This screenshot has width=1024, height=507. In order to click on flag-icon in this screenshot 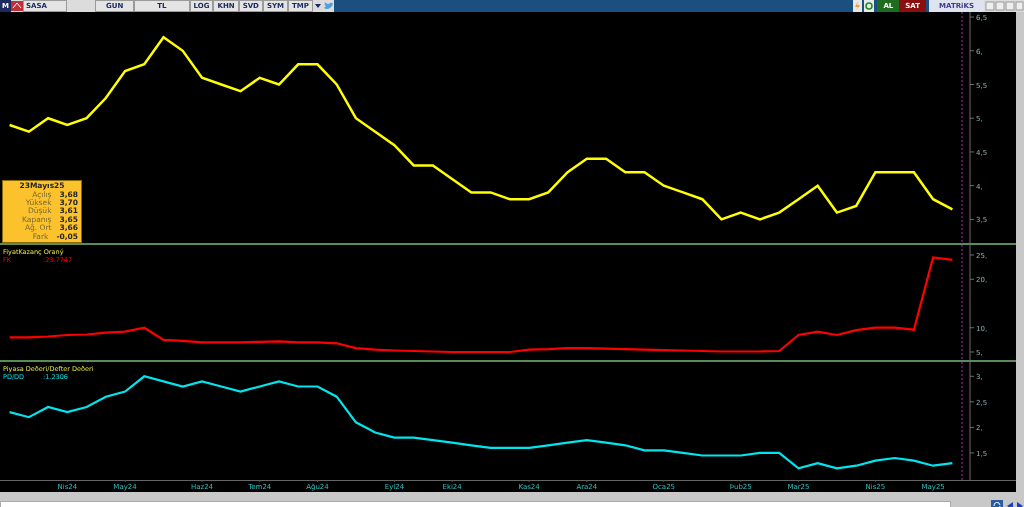, I will do `click(17, 6)`.